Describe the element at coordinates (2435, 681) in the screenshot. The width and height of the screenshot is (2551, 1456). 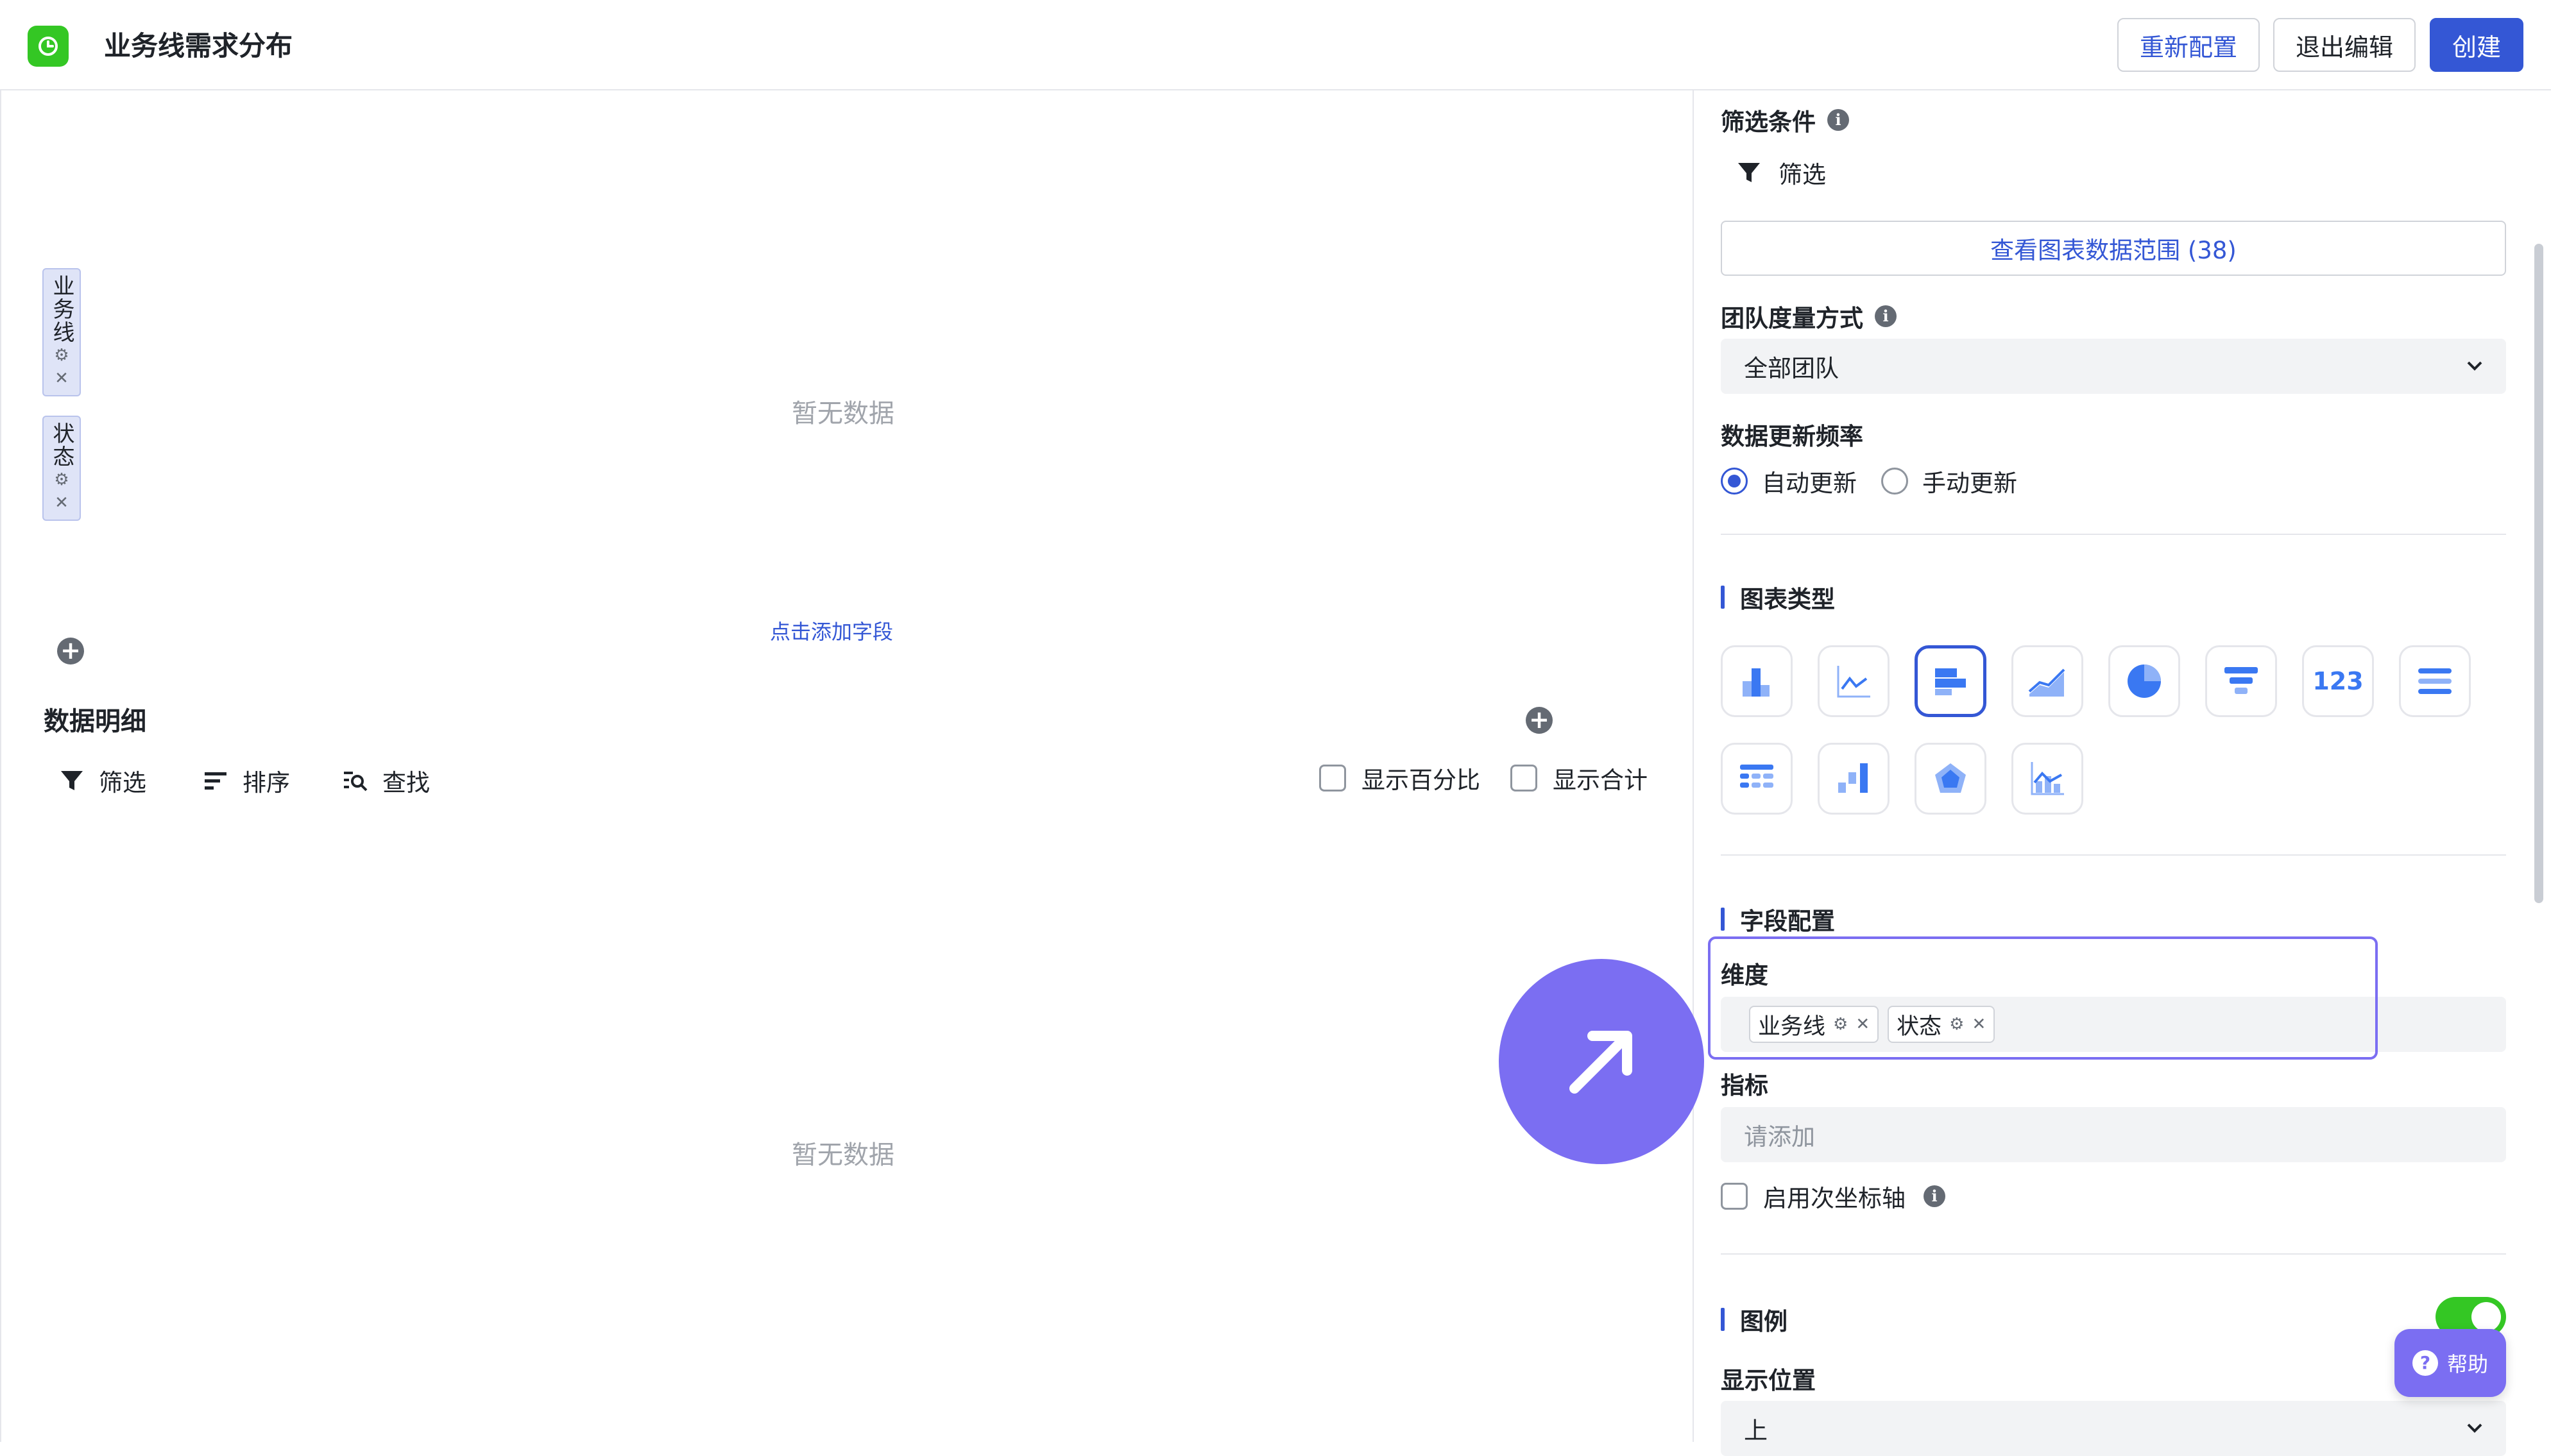
I see `list-chart-icon` at that location.